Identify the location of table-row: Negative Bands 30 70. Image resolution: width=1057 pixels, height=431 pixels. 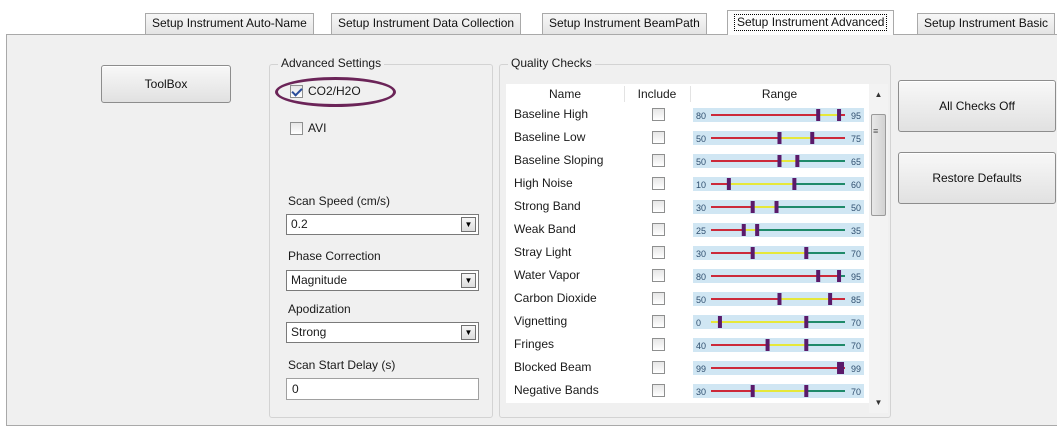
(687, 391).